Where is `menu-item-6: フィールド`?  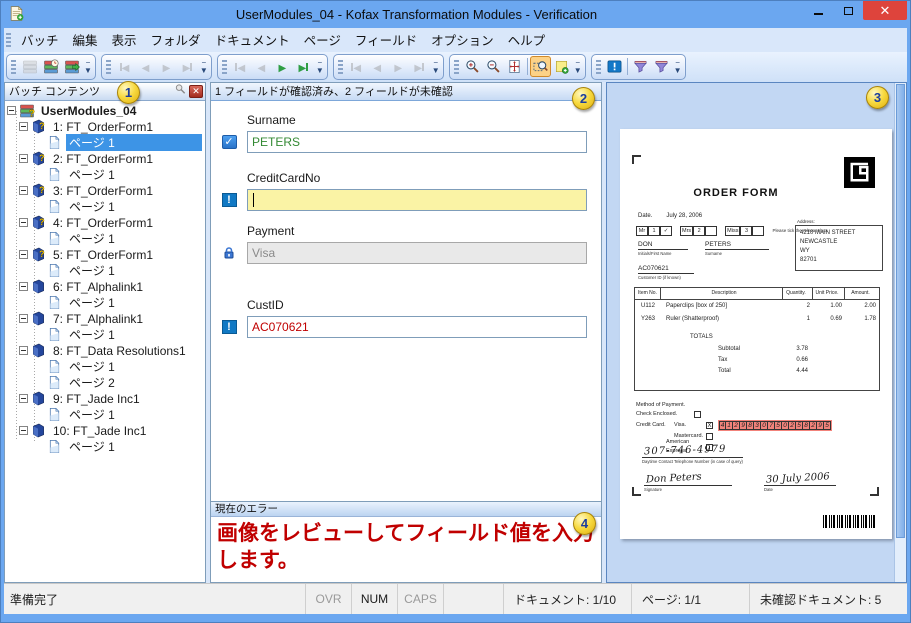 menu-item-6: フィールド is located at coordinates (386, 39).